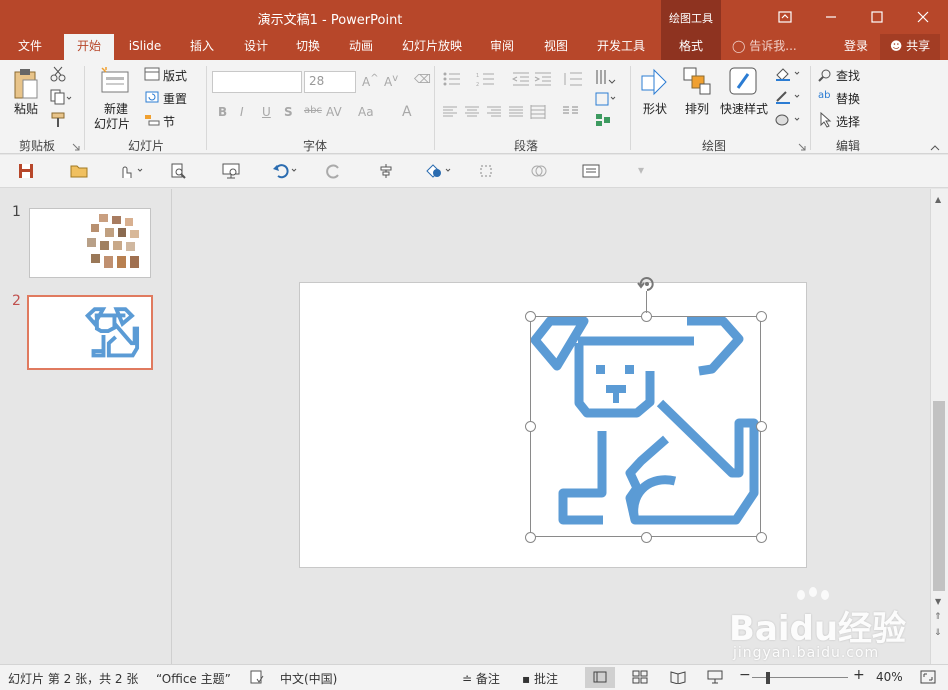 Image resolution: width=948 pixels, height=690 pixels. I want to click on text-direction-icon, so click(606, 78).